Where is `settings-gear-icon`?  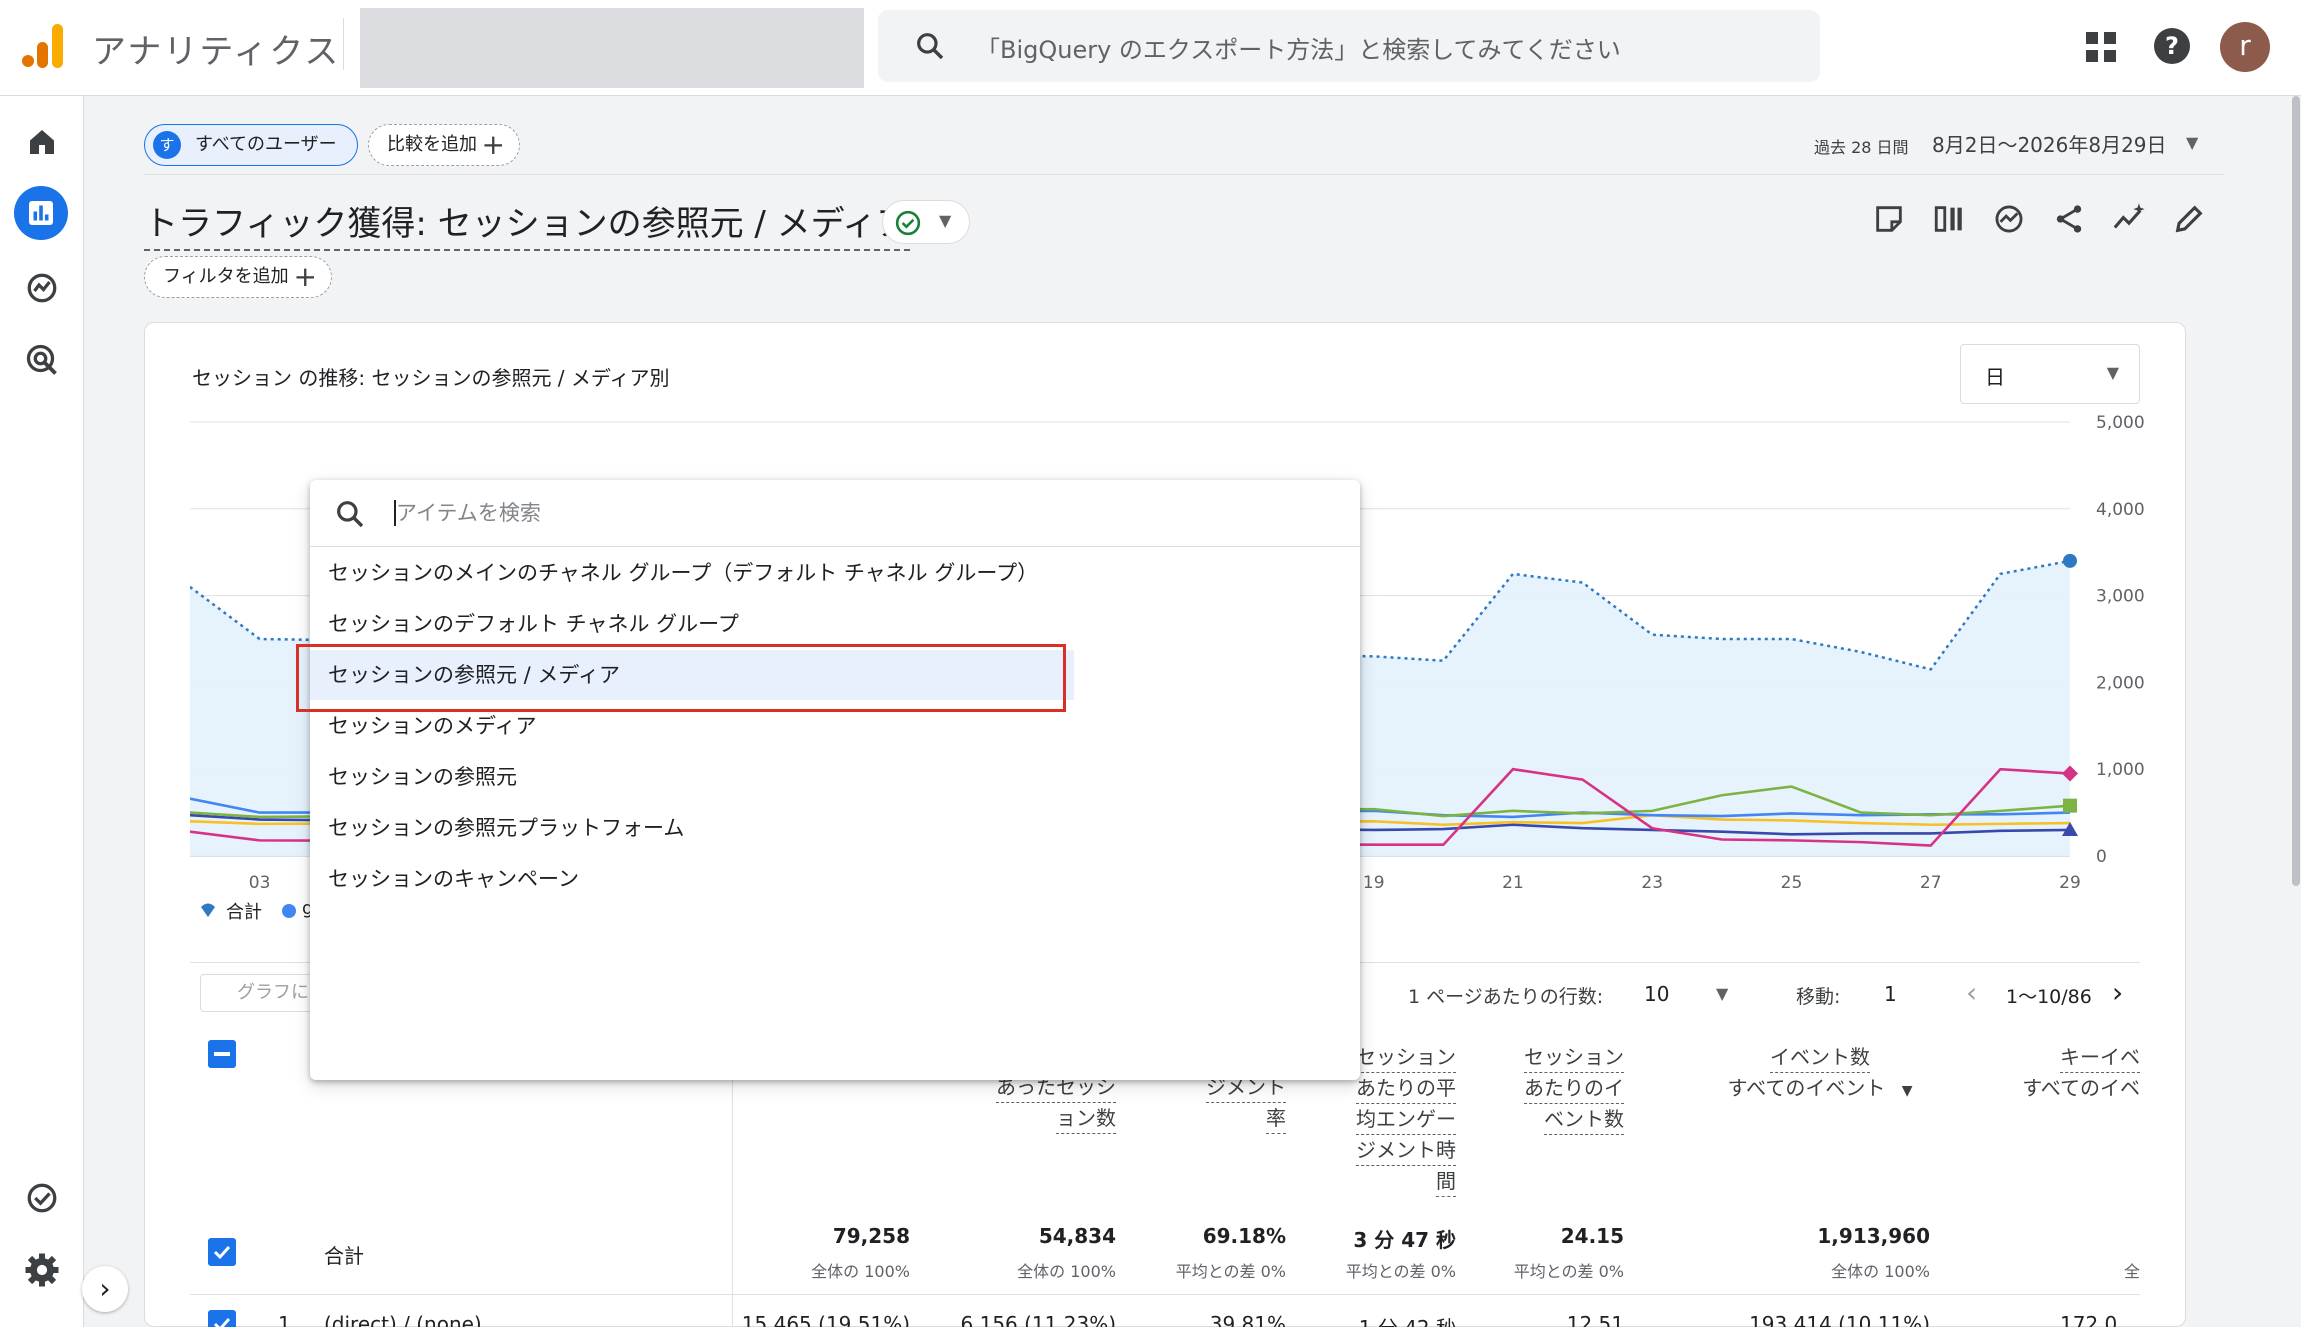
settings-gear-icon is located at coordinates (42, 1270).